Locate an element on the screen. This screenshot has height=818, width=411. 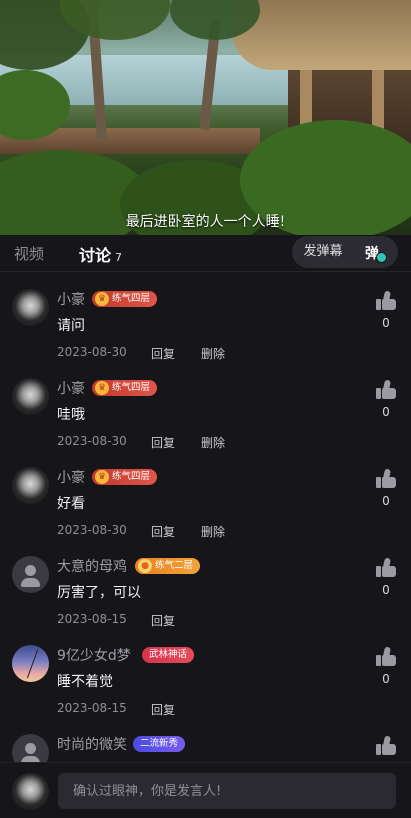
level-badge-label: 练气二层 is located at coordinates (174, 565).